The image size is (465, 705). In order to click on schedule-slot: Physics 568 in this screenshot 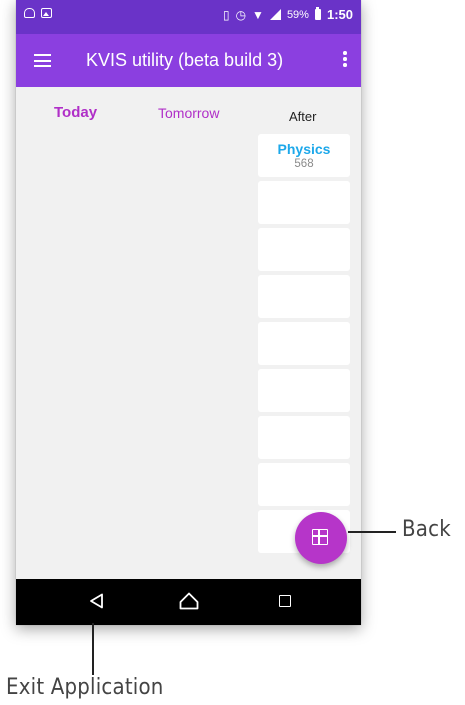, I will do `click(304, 155)`.